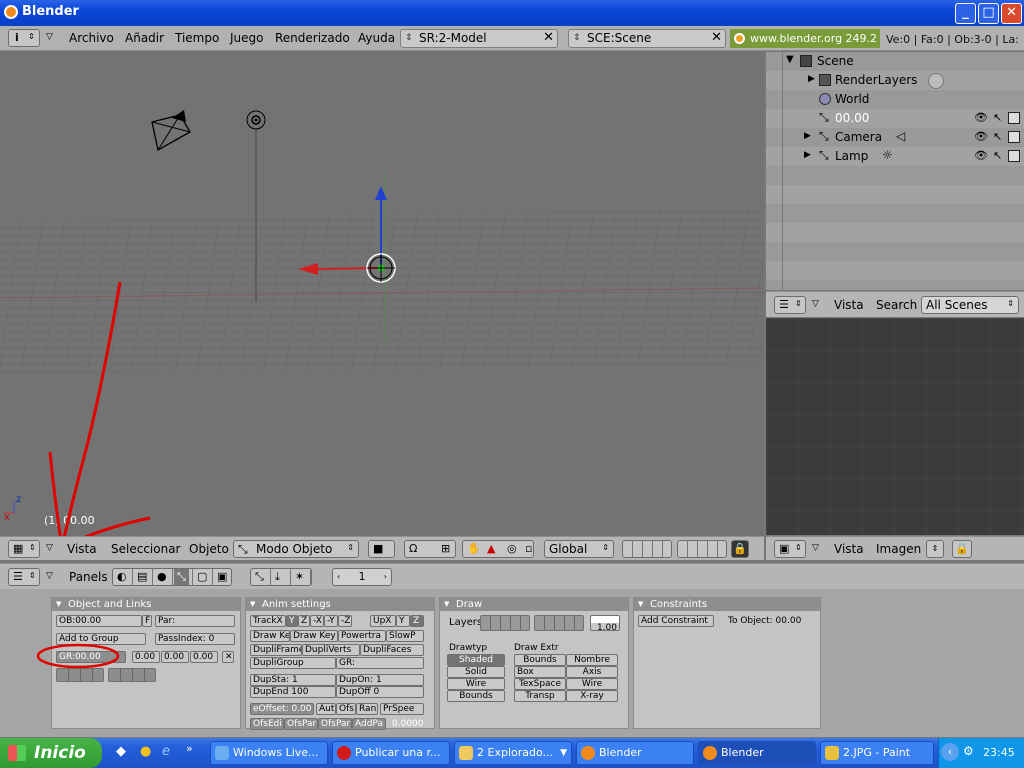 Image resolution: width=1024 pixels, height=768 pixels. What do you see at coordinates (740, 549) in the screenshot?
I see `lock-icon: 🔒` at bounding box center [740, 549].